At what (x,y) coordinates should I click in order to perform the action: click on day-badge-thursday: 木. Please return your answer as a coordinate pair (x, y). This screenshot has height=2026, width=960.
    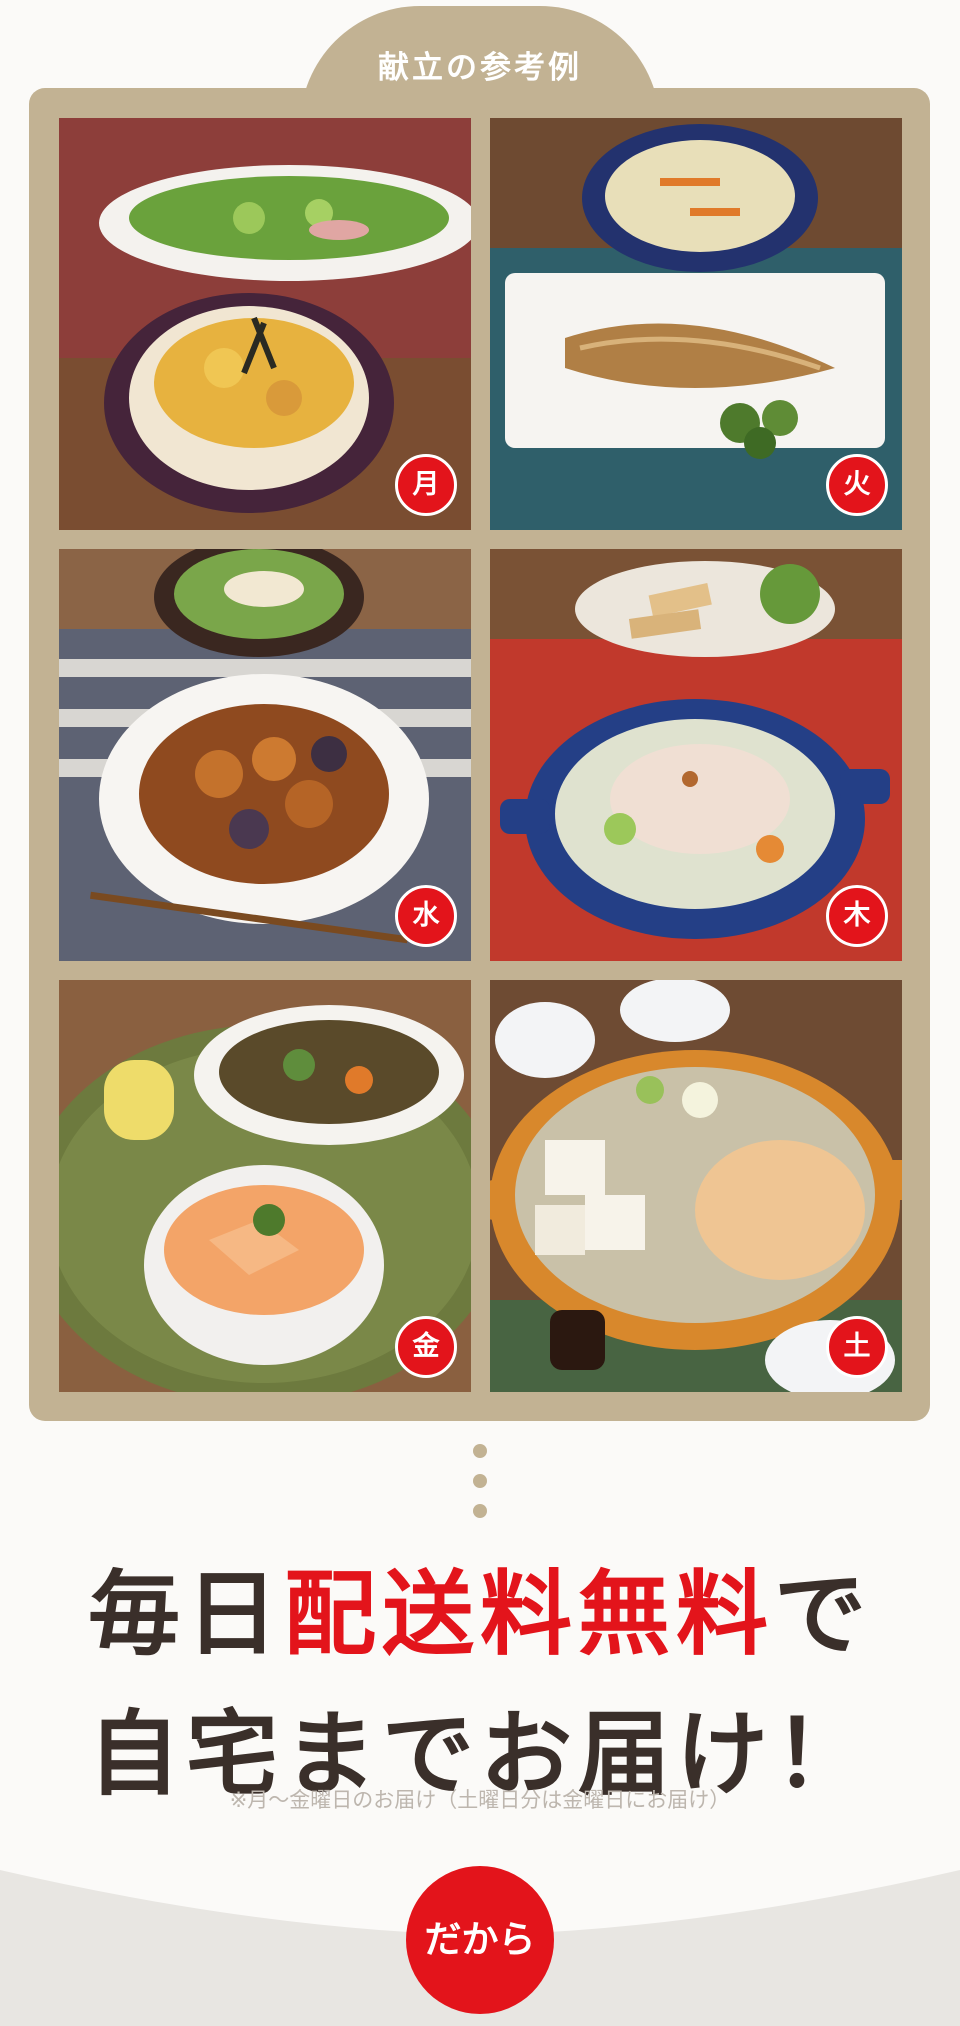
    Looking at the image, I should click on (857, 916).